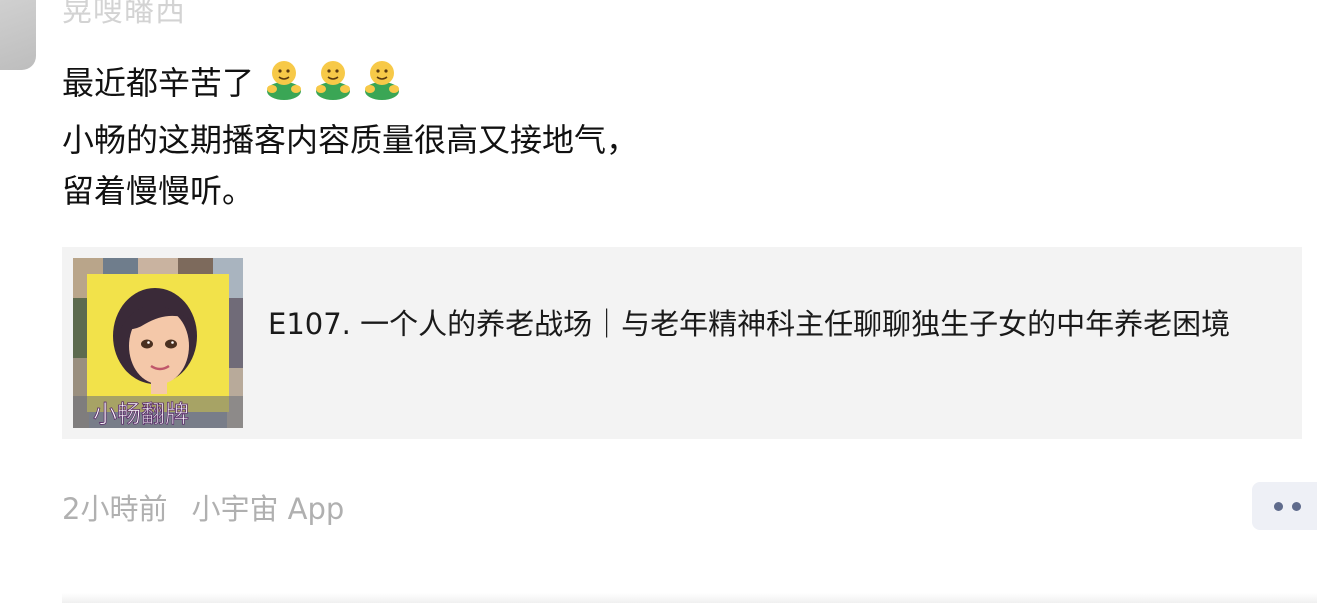 This screenshot has height=603, width=1317. I want to click on more-actions-button, so click(1284, 506).